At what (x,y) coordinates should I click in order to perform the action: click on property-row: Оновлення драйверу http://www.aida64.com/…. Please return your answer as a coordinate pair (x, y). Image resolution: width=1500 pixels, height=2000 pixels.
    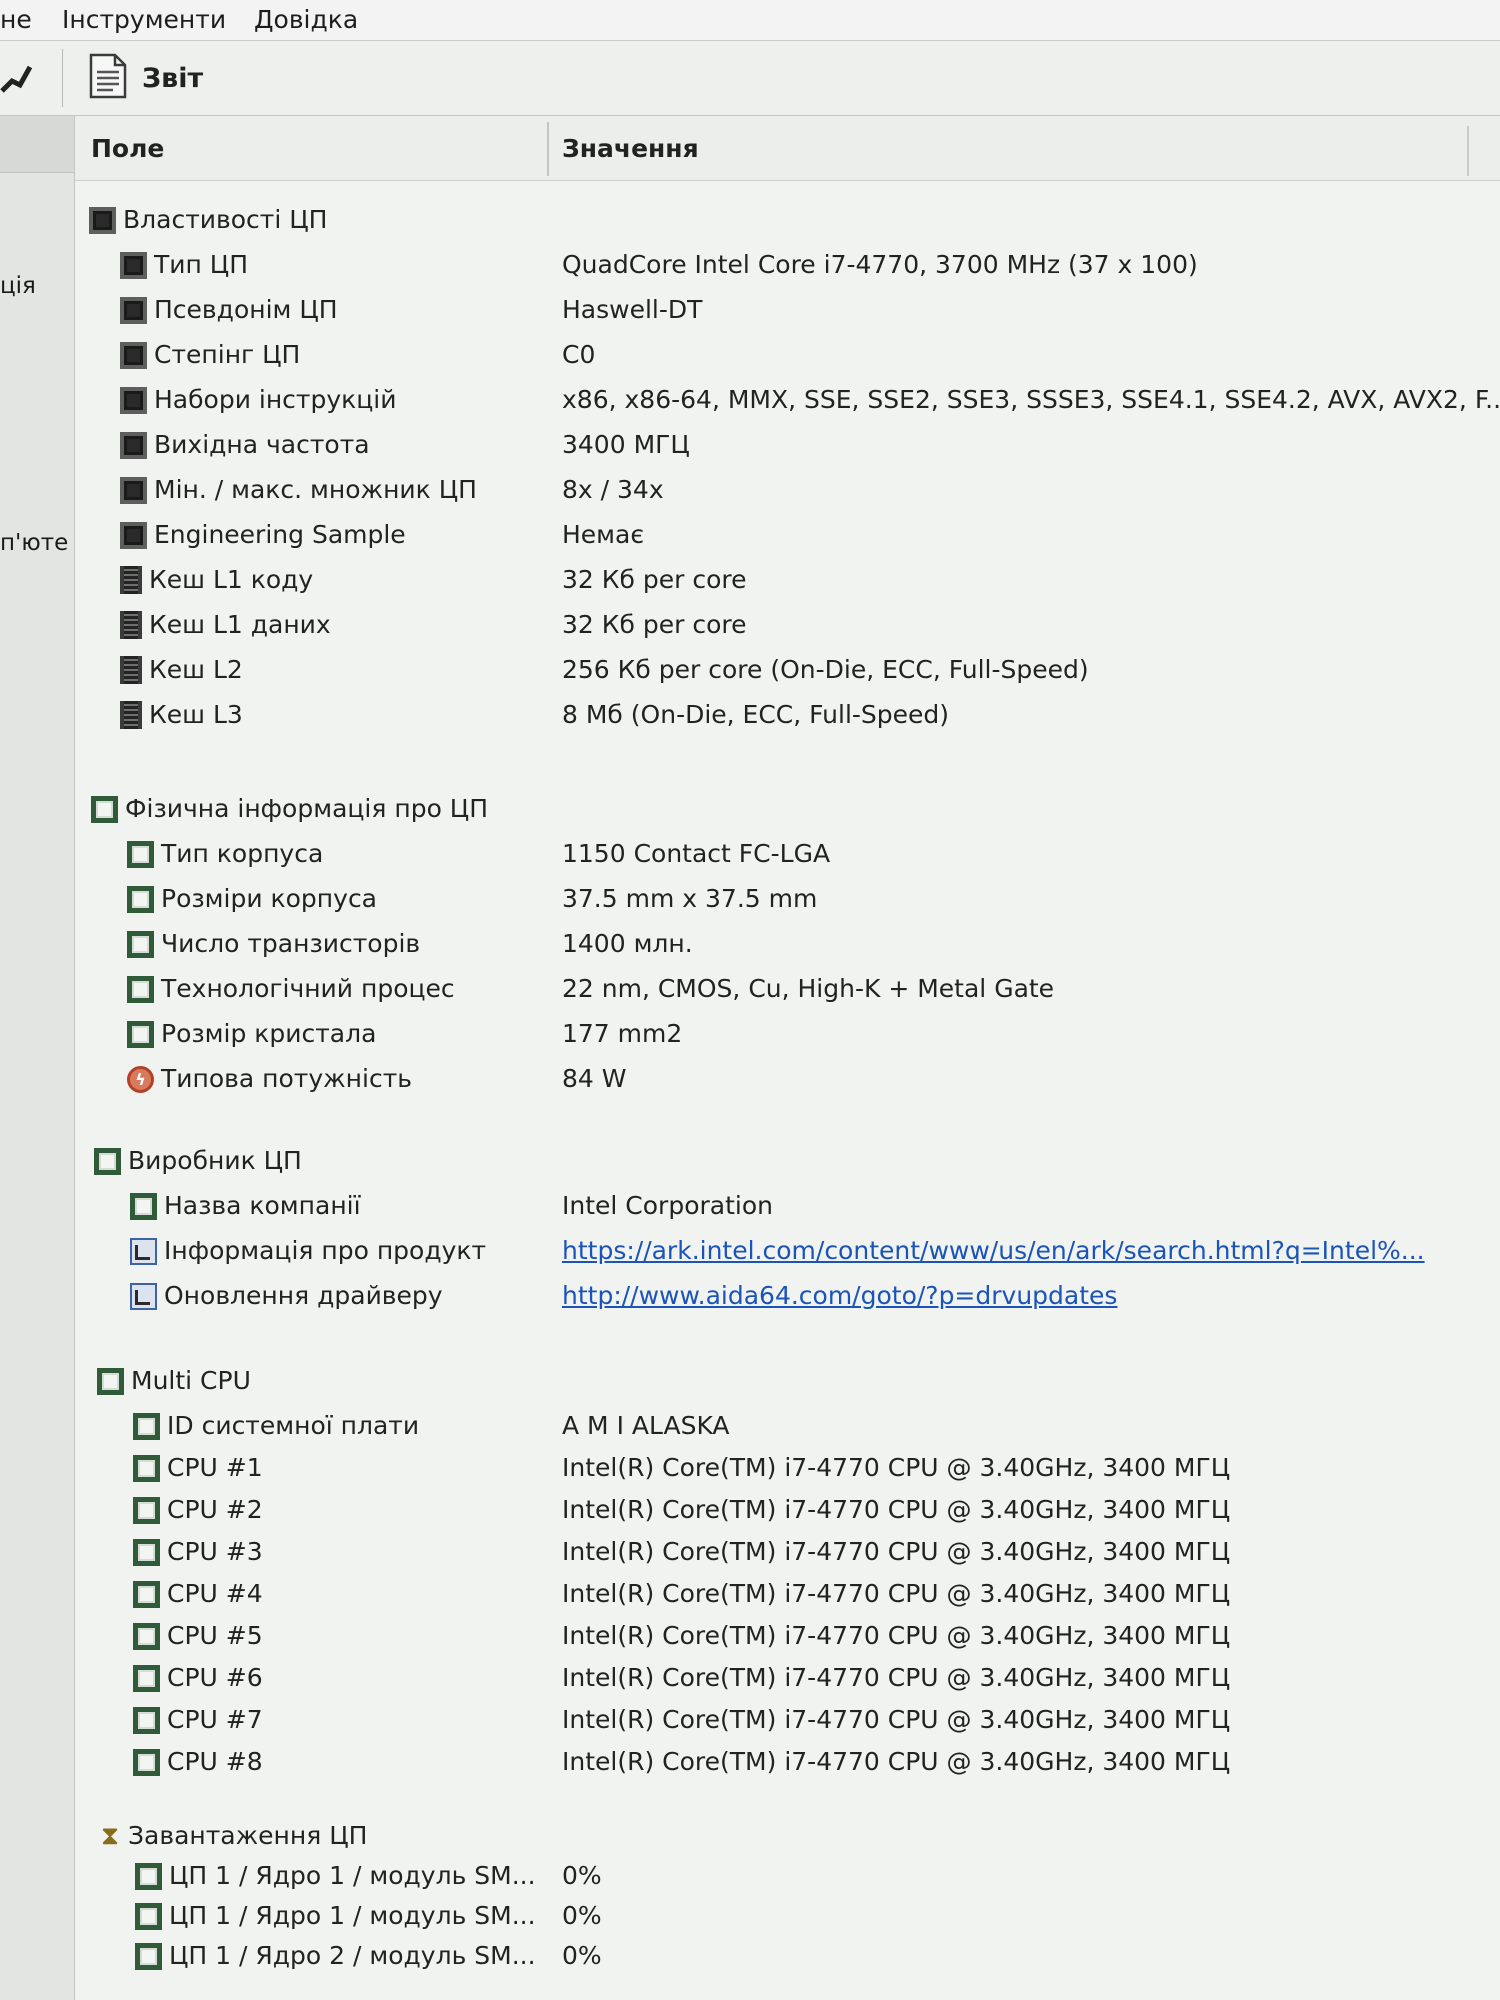
    Looking at the image, I should click on (787, 1296).